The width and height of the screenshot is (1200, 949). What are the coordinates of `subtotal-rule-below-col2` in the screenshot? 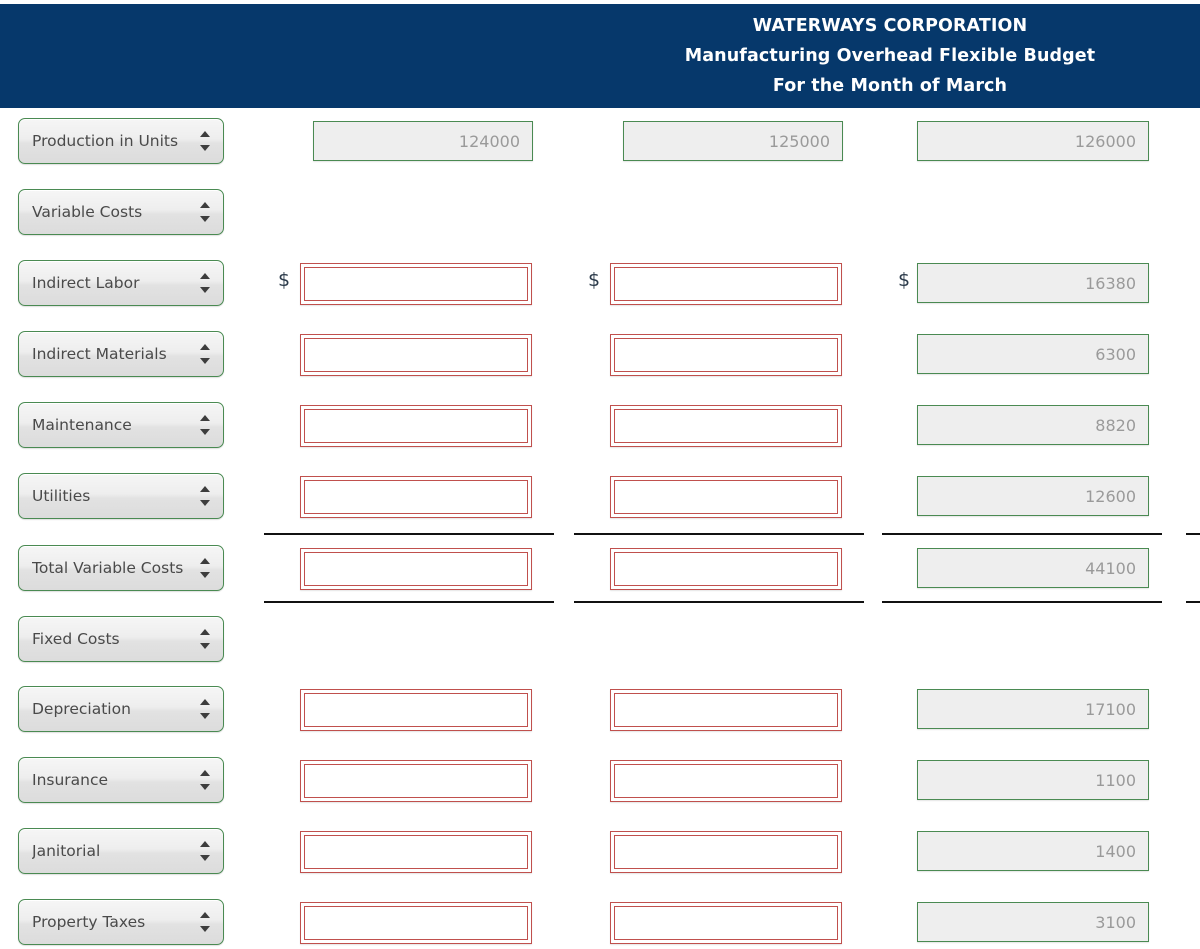 It's located at (719, 602).